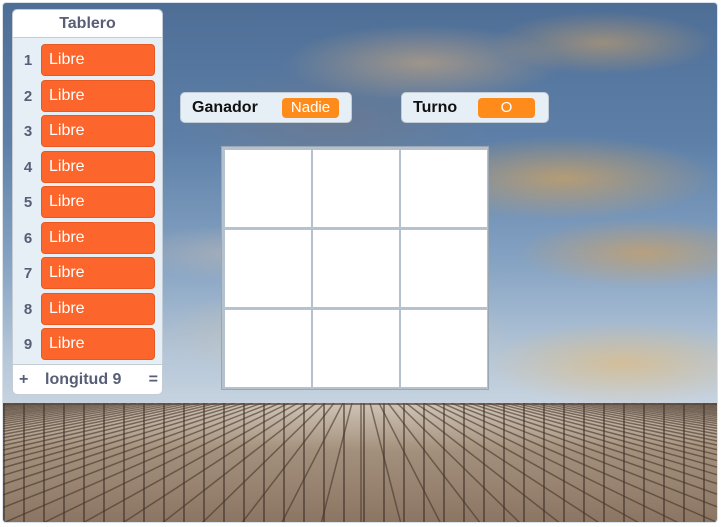  I want to click on list-item-index: 1, so click(28, 60).